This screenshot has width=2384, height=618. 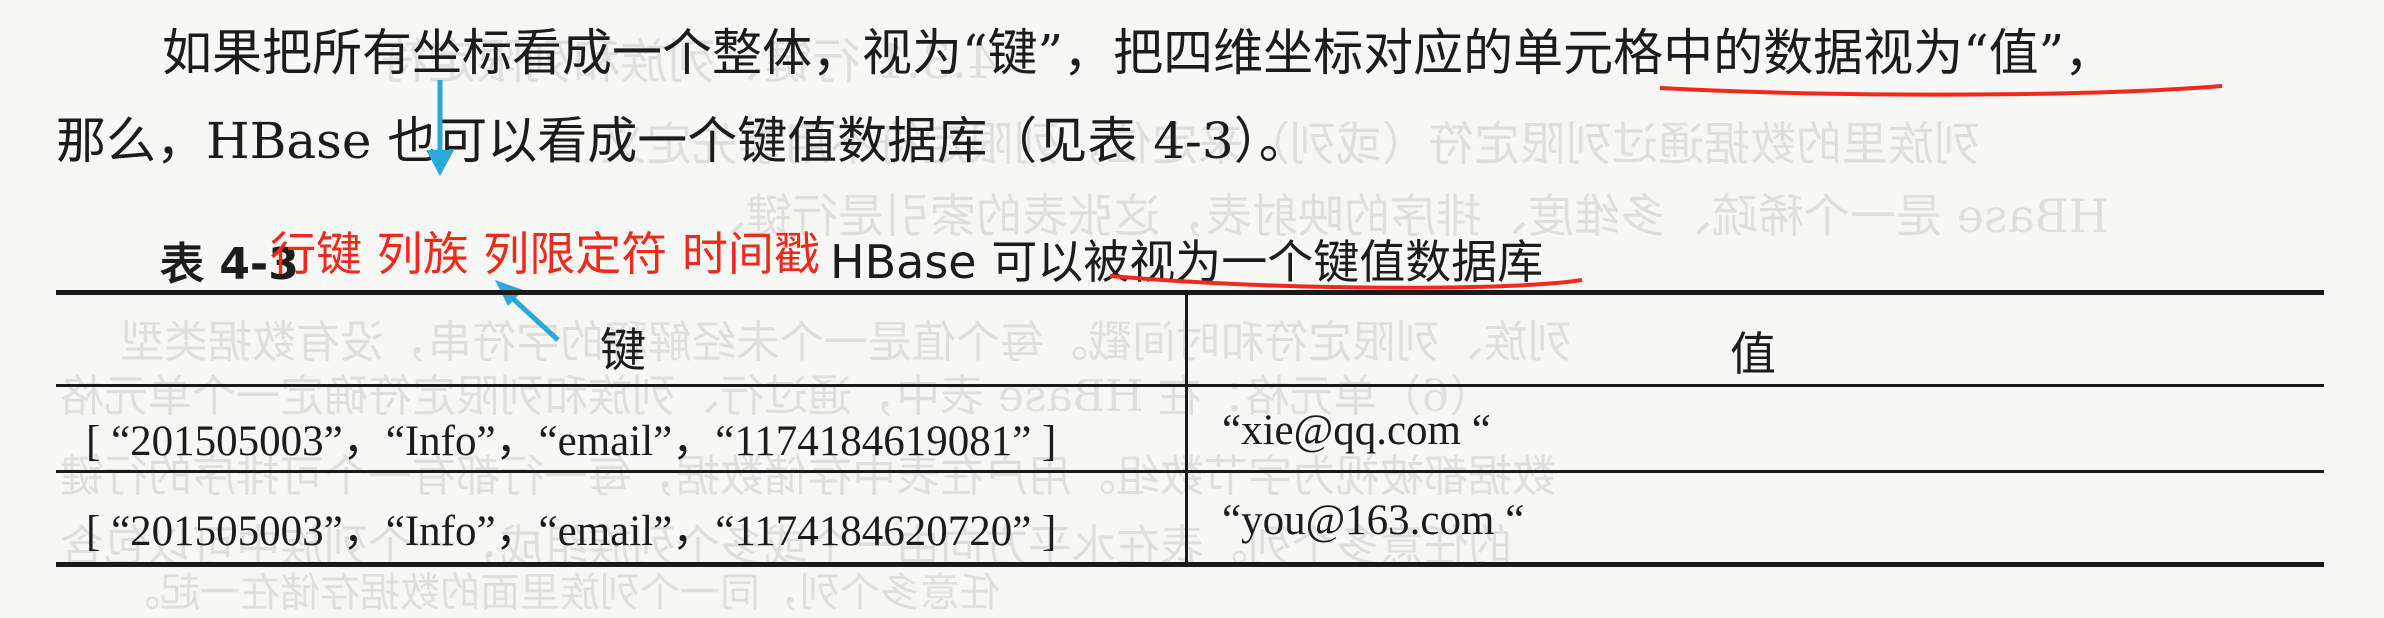 What do you see at coordinates (1190, 292) in the screenshot?
I see `table-top-rule` at bounding box center [1190, 292].